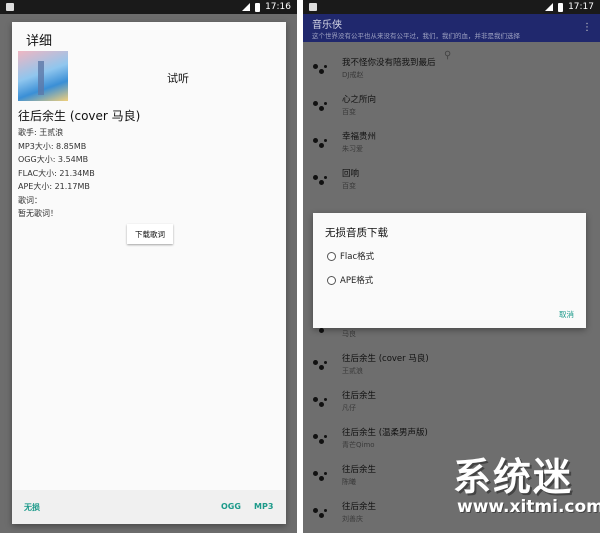 This screenshot has width=600, height=533. Describe the element at coordinates (53, 159) in the screenshot. I see `meta-line: OGG大小: 3.54MB` at that location.